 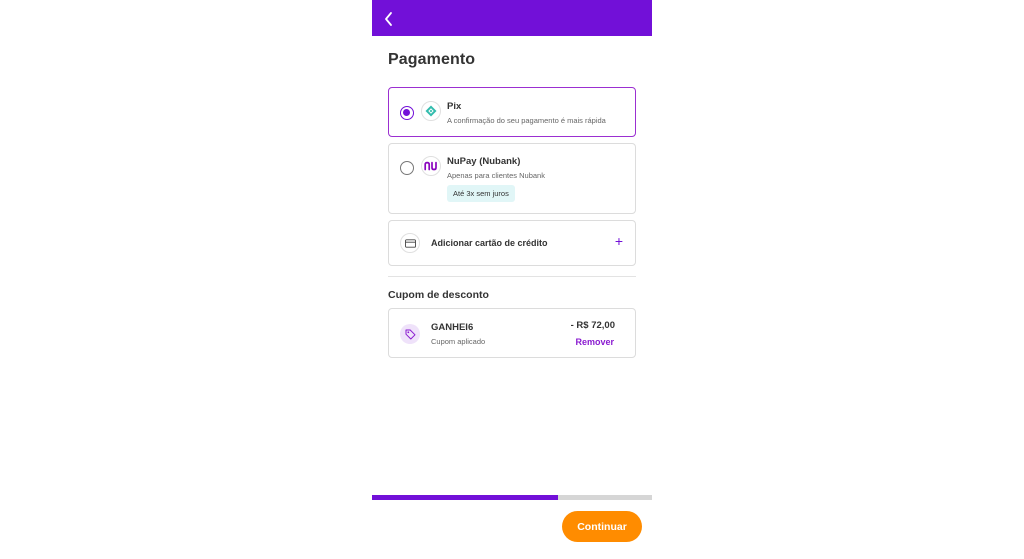 I want to click on divider, so click(x=512, y=276).